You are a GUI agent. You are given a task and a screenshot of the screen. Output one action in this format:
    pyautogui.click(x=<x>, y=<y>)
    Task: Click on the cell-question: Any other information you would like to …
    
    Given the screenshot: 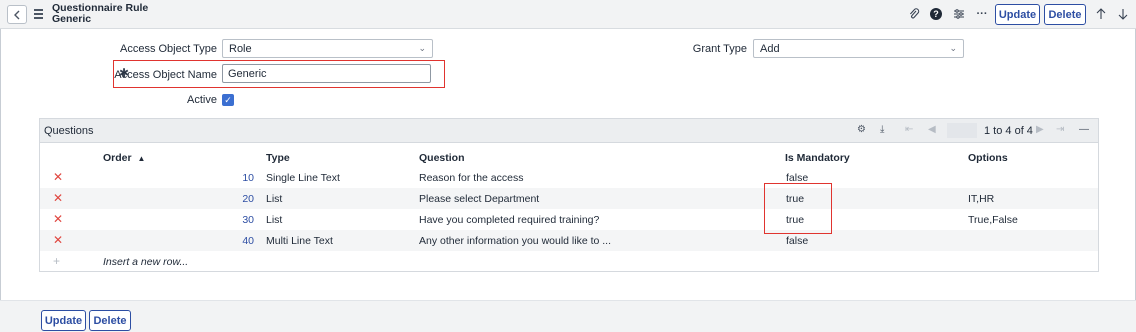 What is the action you would take?
    pyautogui.click(x=515, y=241)
    